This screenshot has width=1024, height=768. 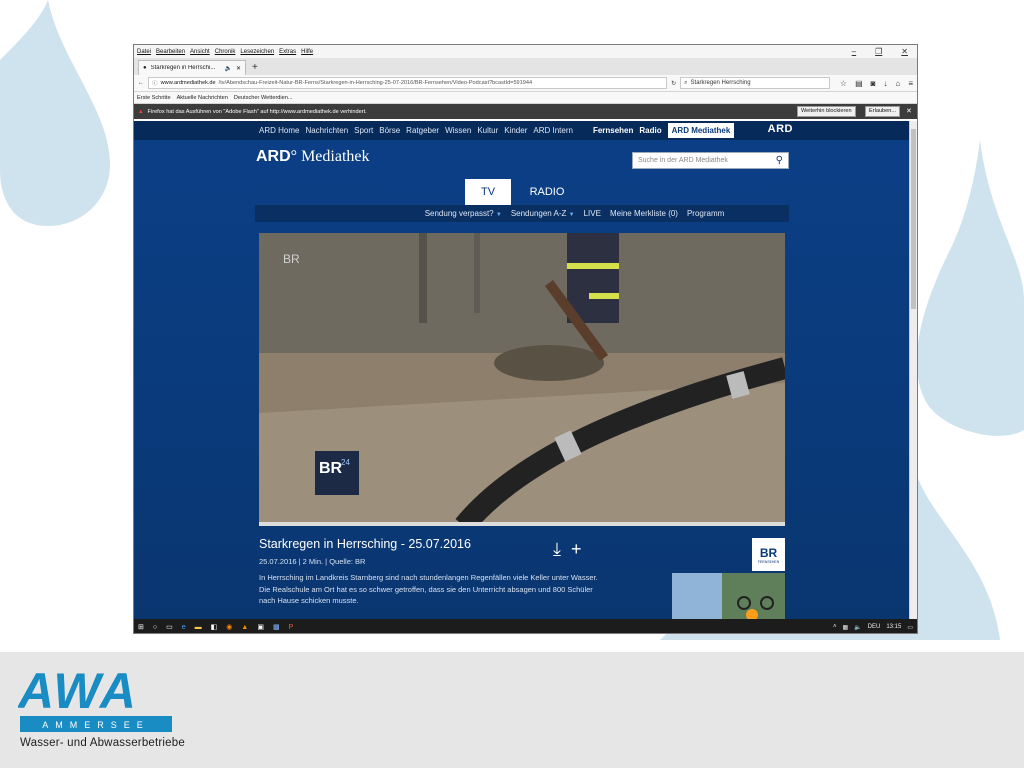 What do you see at coordinates (459, 213) in the screenshot?
I see `subnav-sendung-verpasst-label: Sendung verpasst?` at bounding box center [459, 213].